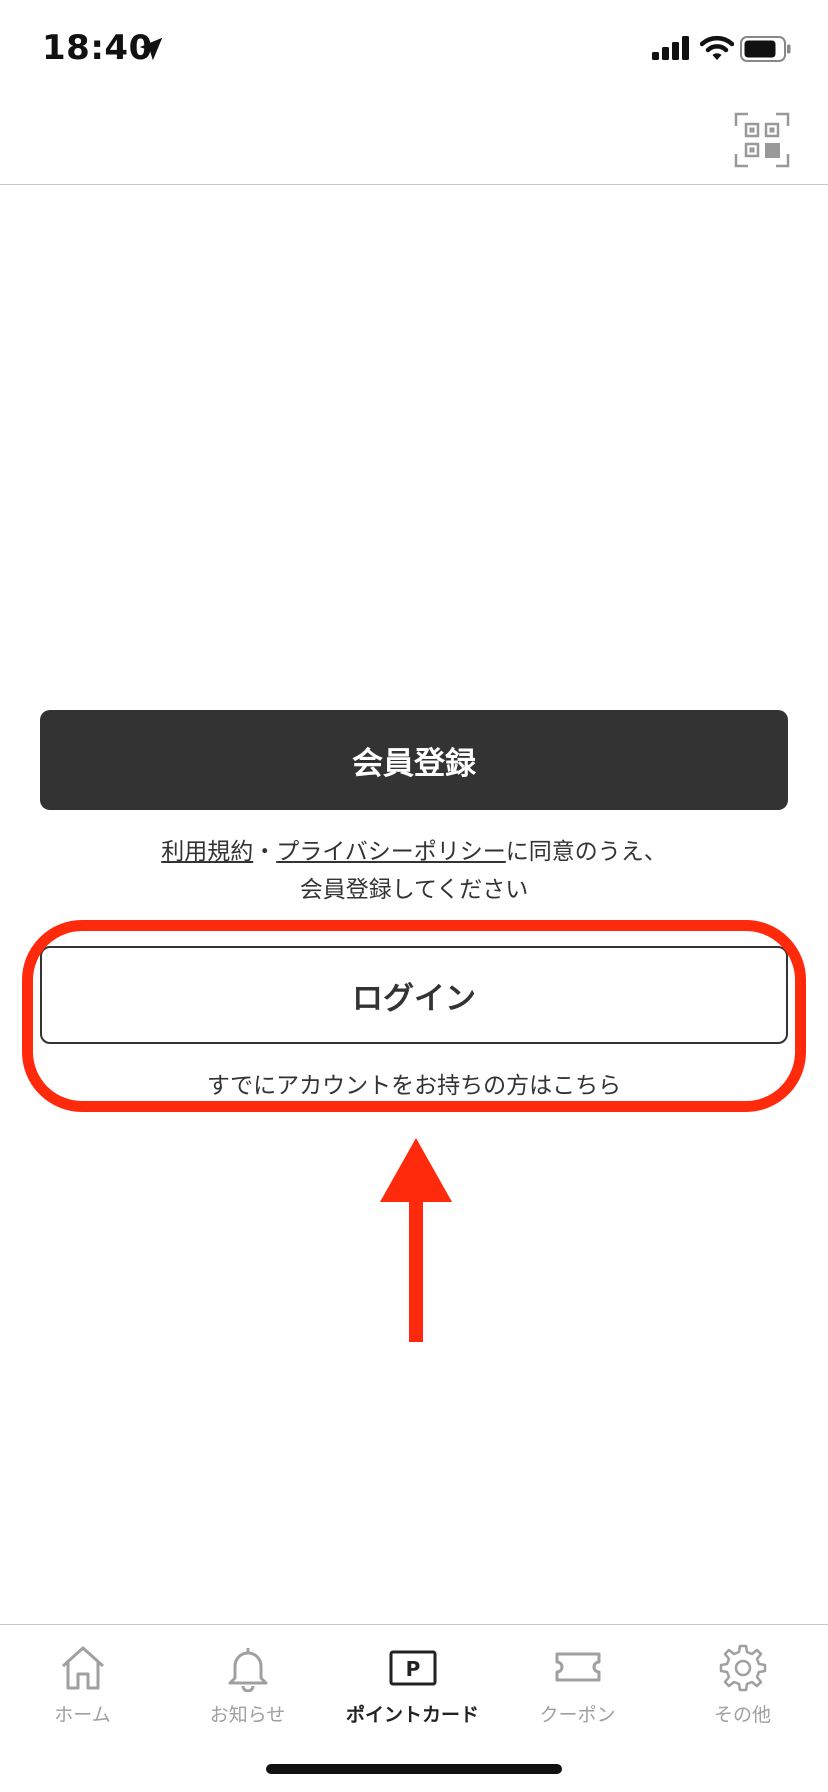 The image size is (828, 1792). What do you see at coordinates (717, 47) in the screenshot?
I see `wifi-icon` at bounding box center [717, 47].